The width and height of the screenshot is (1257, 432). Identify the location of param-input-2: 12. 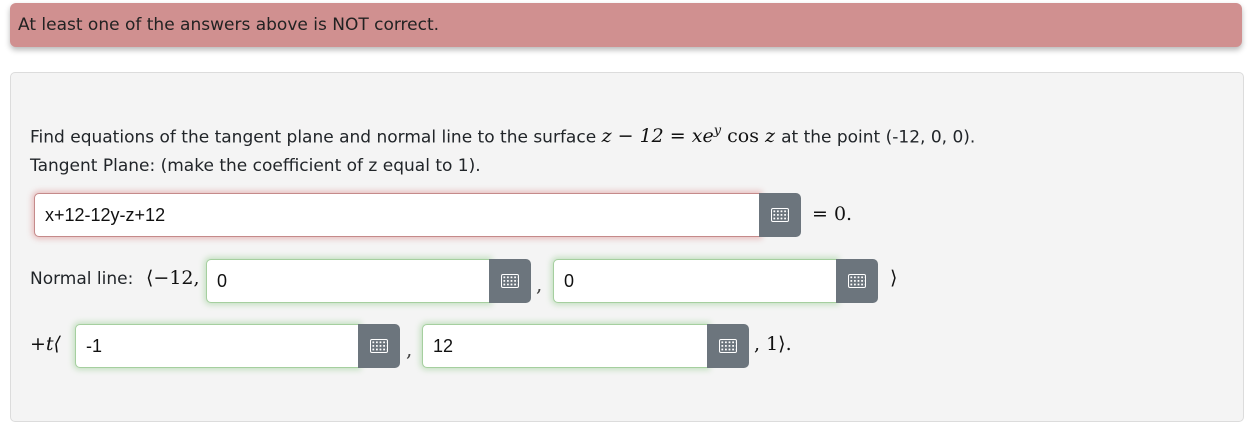
(565, 346).